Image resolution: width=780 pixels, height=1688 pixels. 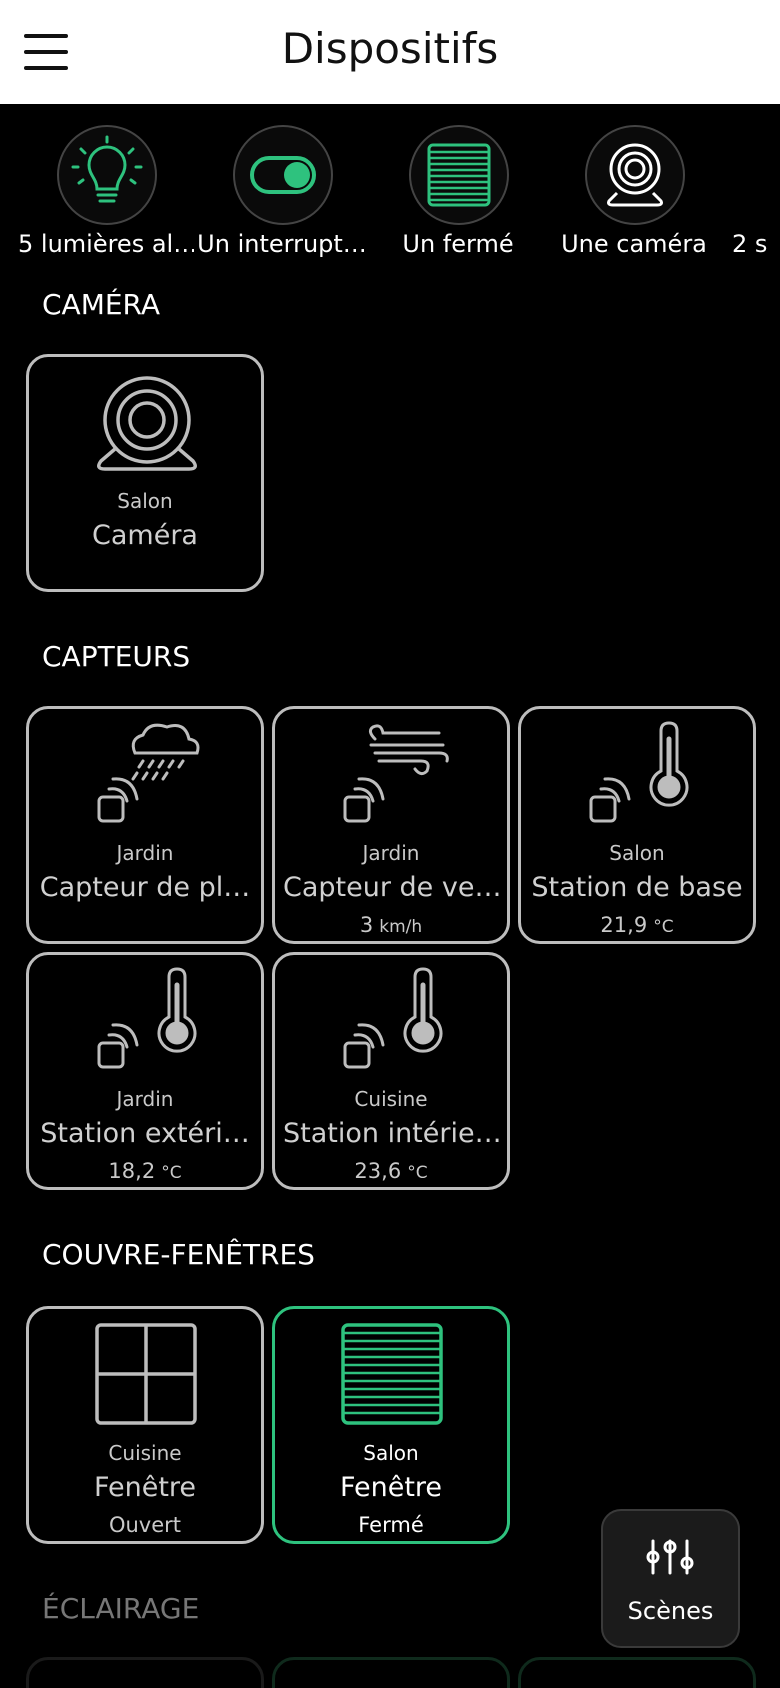 What do you see at coordinates (391, 1525) in the screenshot?
I see `card-status: Fermé` at bounding box center [391, 1525].